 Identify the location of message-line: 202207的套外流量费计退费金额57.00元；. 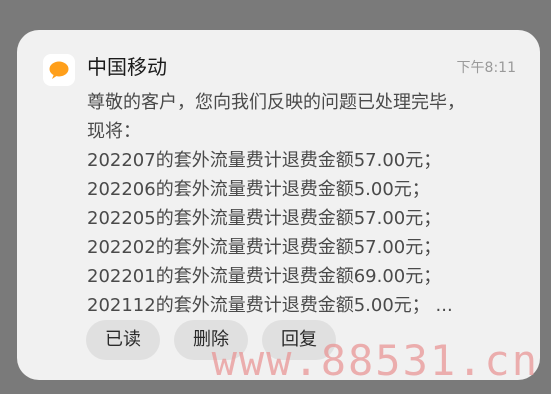
(264, 160).